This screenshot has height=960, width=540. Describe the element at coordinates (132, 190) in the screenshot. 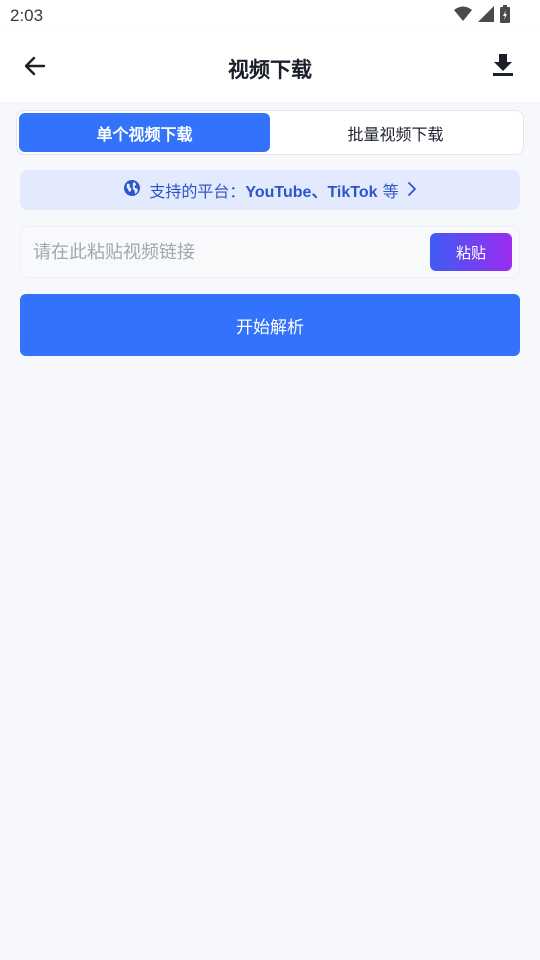

I see `globe-icon` at that location.